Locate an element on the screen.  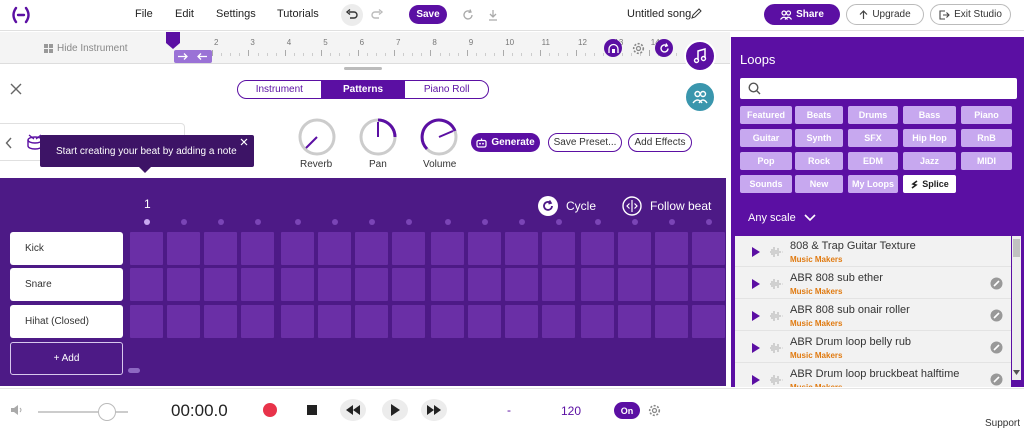
tab-piano-roll: Piano Roll is located at coordinates (446, 89).